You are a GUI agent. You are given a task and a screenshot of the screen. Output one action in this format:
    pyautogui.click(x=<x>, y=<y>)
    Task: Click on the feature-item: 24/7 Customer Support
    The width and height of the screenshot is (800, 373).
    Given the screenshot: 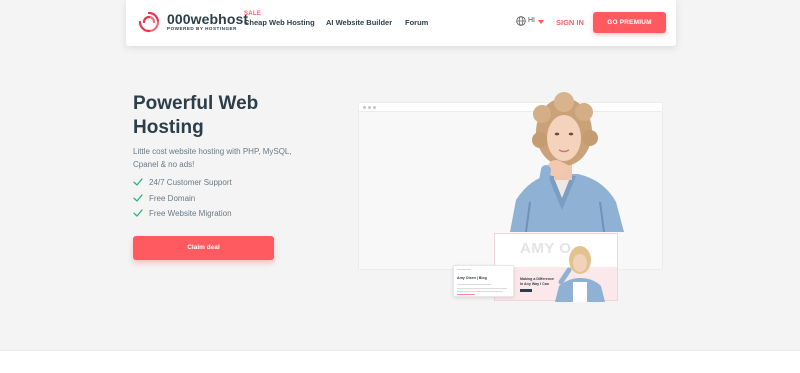 What is the action you would take?
    pyautogui.click(x=213, y=185)
    